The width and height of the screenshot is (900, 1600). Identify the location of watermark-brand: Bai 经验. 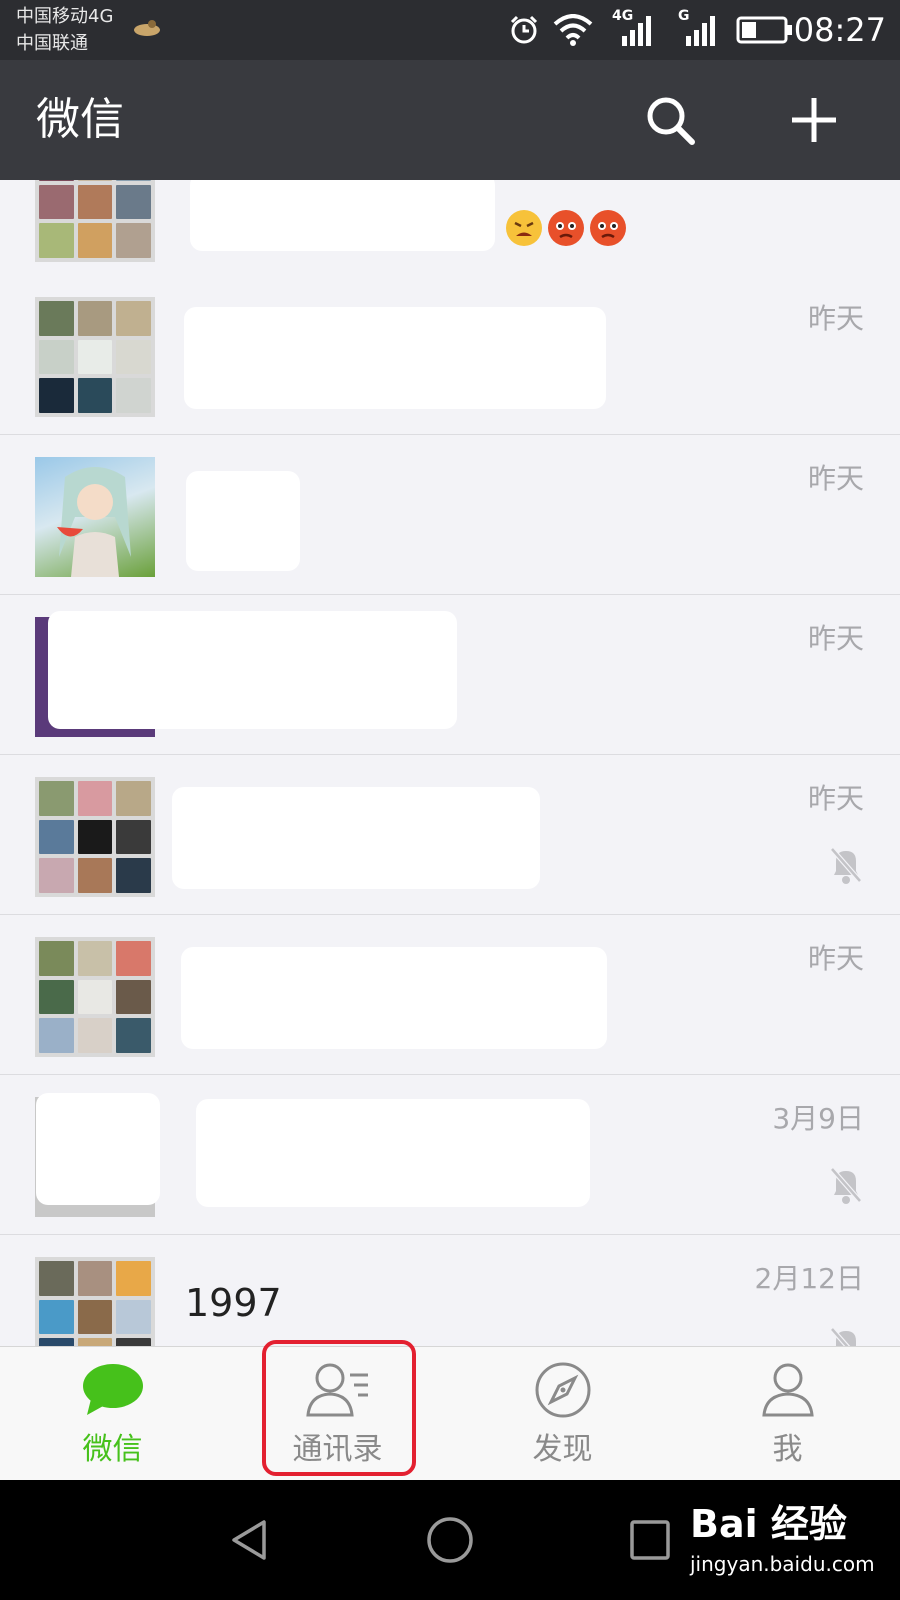
(768, 1524).